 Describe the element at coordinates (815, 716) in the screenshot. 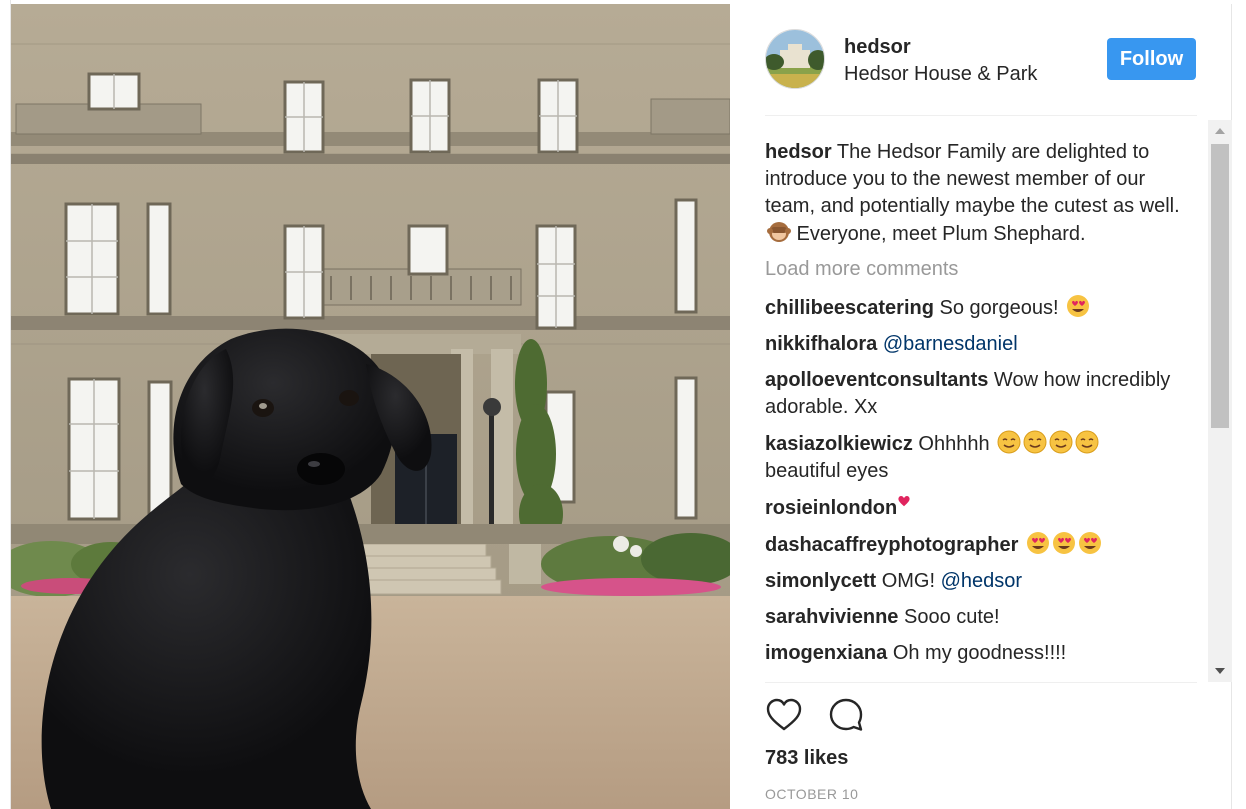

I see `post-actions` at that location.